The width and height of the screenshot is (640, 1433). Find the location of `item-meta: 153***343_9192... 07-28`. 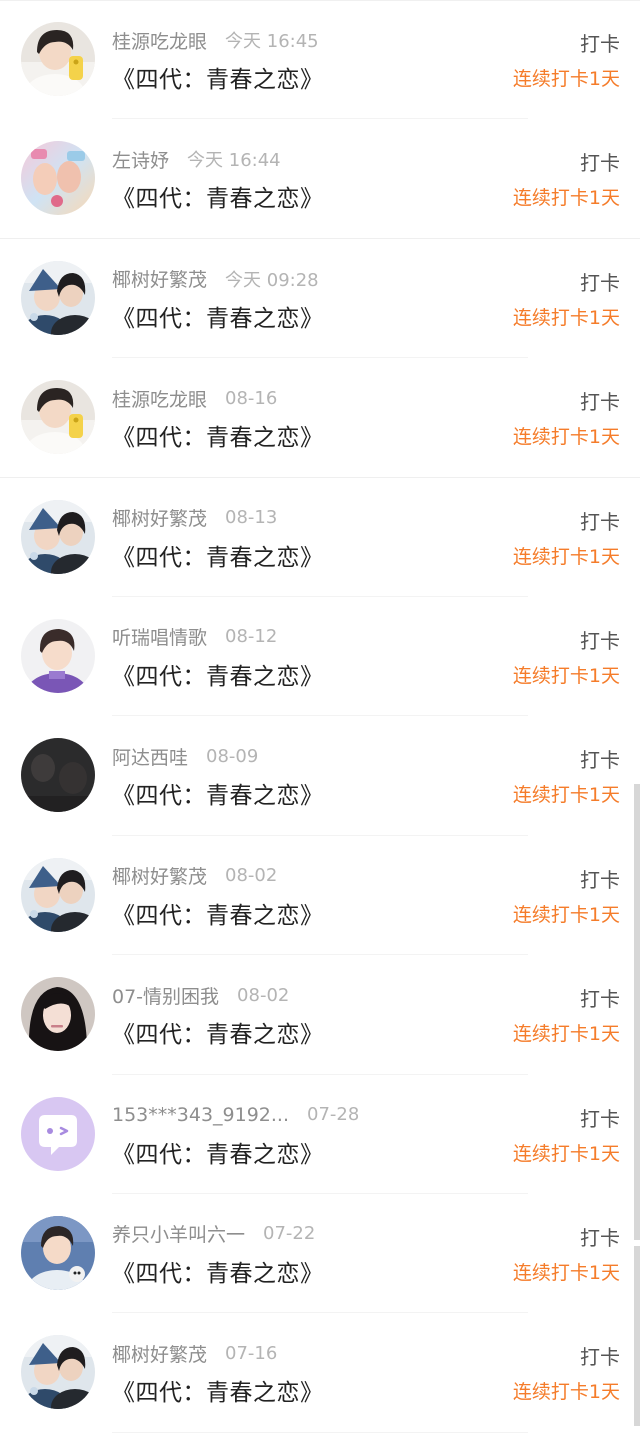

item-meta: 153***343_9192... 07-28 is located at coordinates (235, 1115).